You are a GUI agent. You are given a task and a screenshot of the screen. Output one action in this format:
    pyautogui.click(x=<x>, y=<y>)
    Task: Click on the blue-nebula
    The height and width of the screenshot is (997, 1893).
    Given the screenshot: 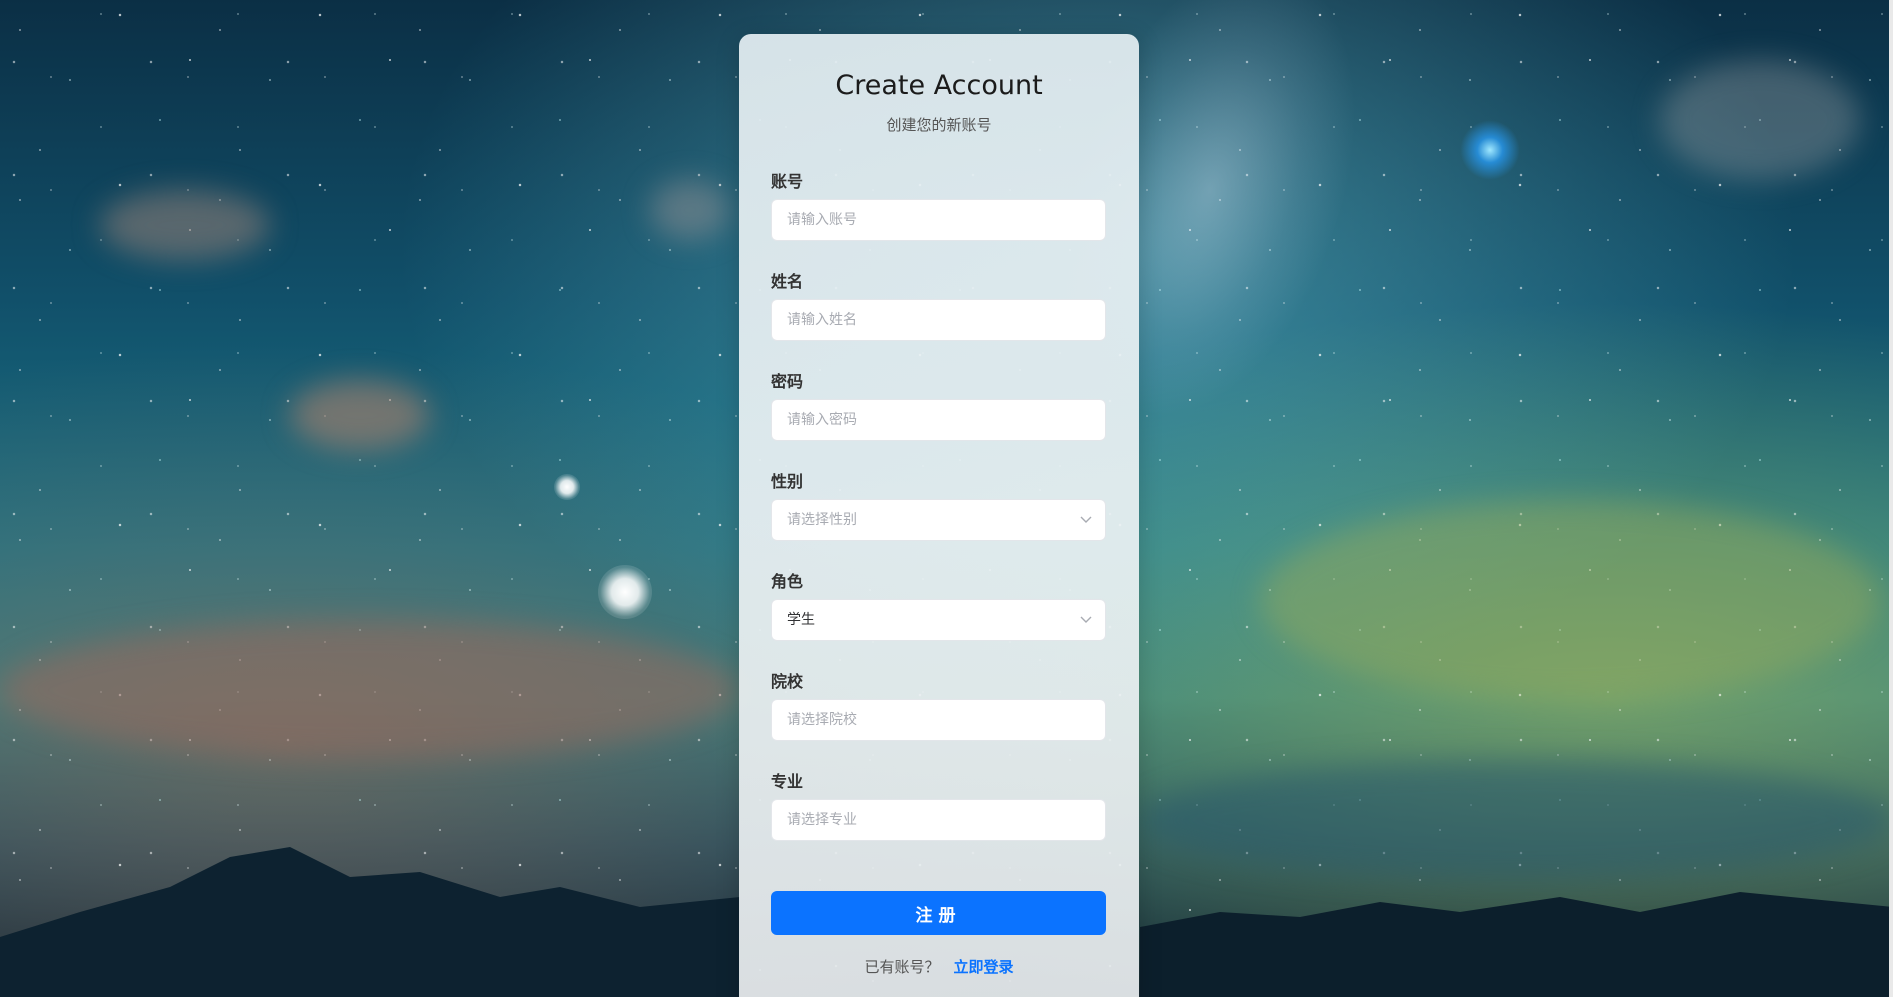 What is the action you would take?
    pyautogui.click(x=1490, y=150)
    